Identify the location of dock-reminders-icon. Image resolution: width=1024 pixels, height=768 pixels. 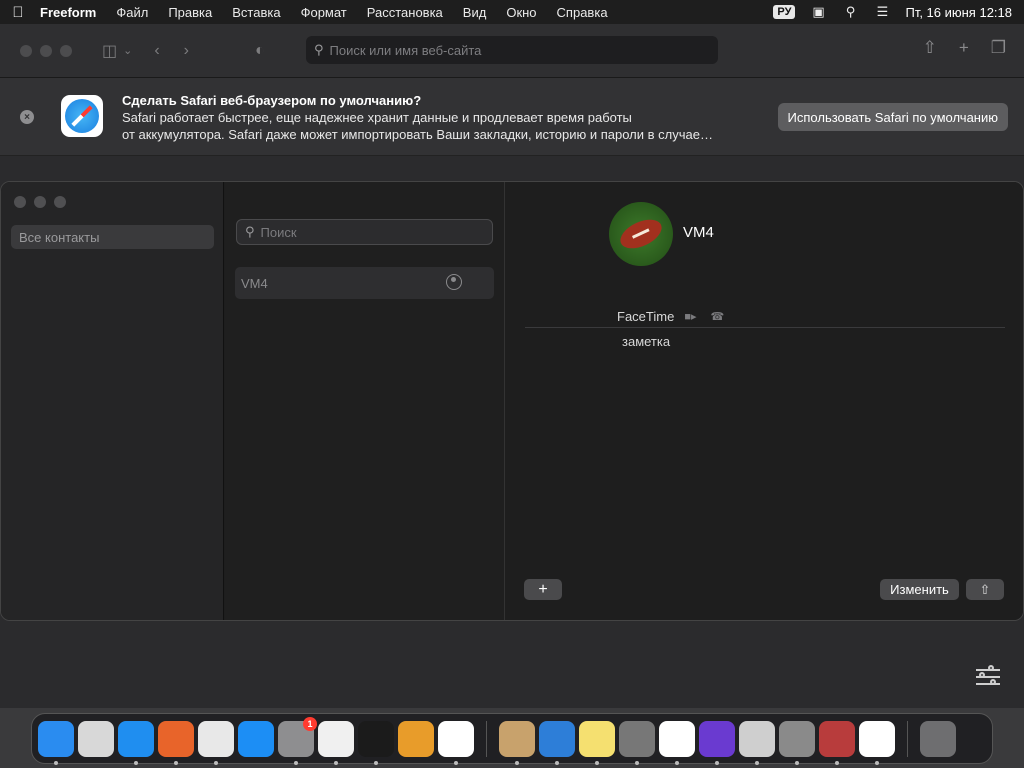
(677, 742).